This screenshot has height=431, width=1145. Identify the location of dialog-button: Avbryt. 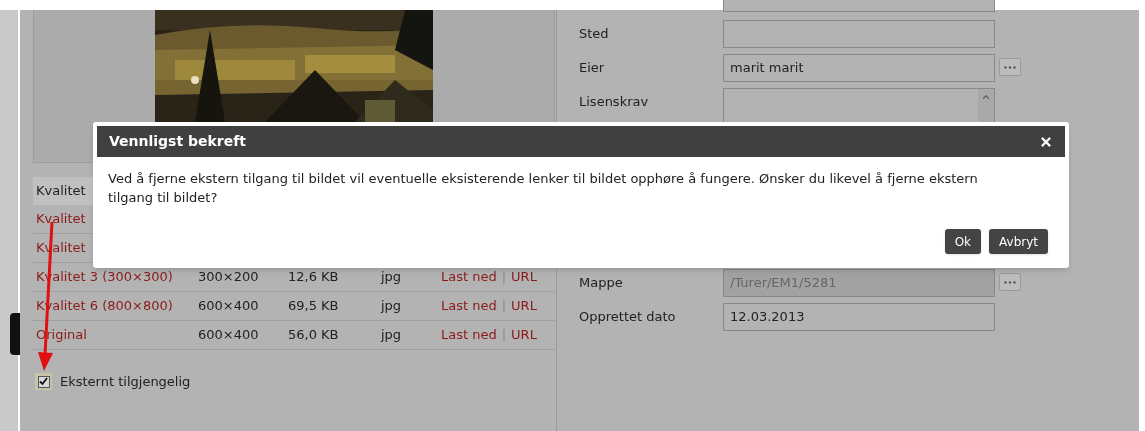
(1018, 241).